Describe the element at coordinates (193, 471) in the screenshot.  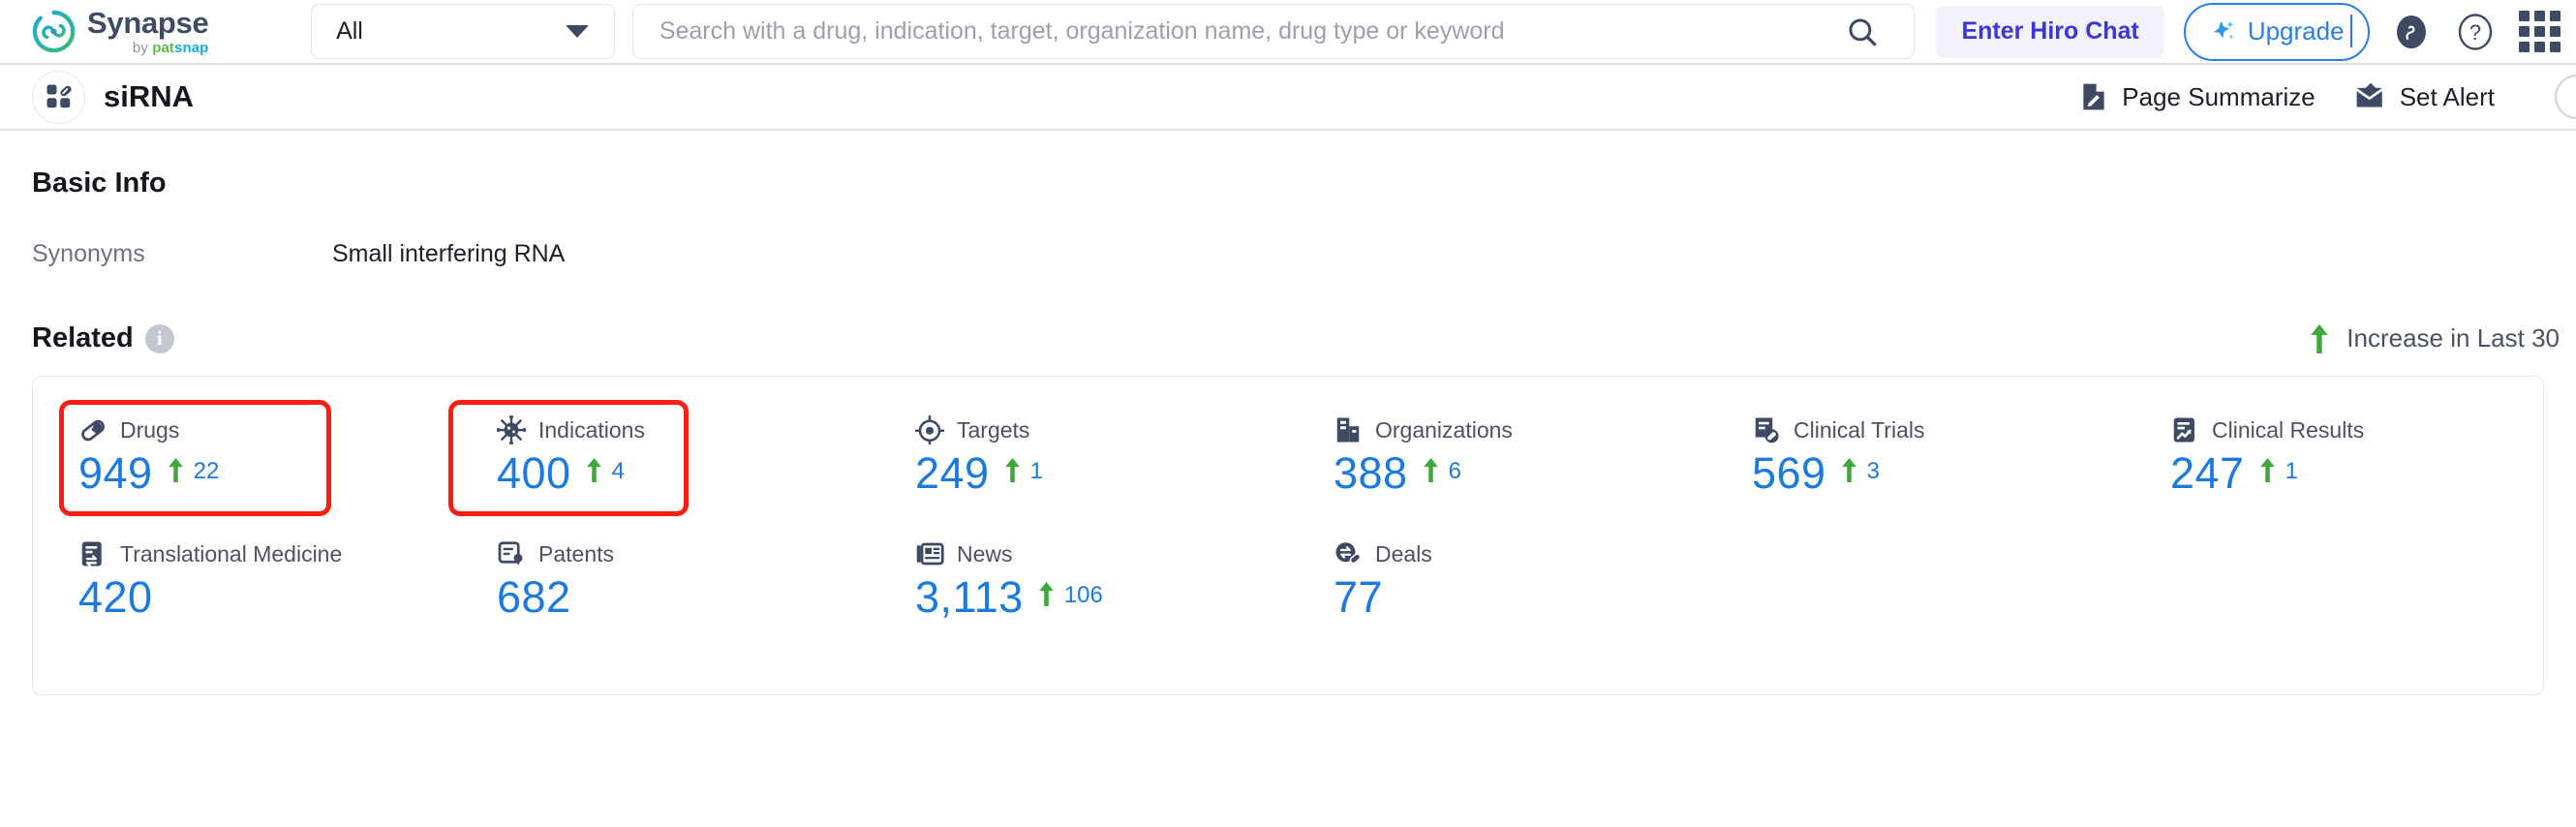
I see `stat-delta: 22` at that location.